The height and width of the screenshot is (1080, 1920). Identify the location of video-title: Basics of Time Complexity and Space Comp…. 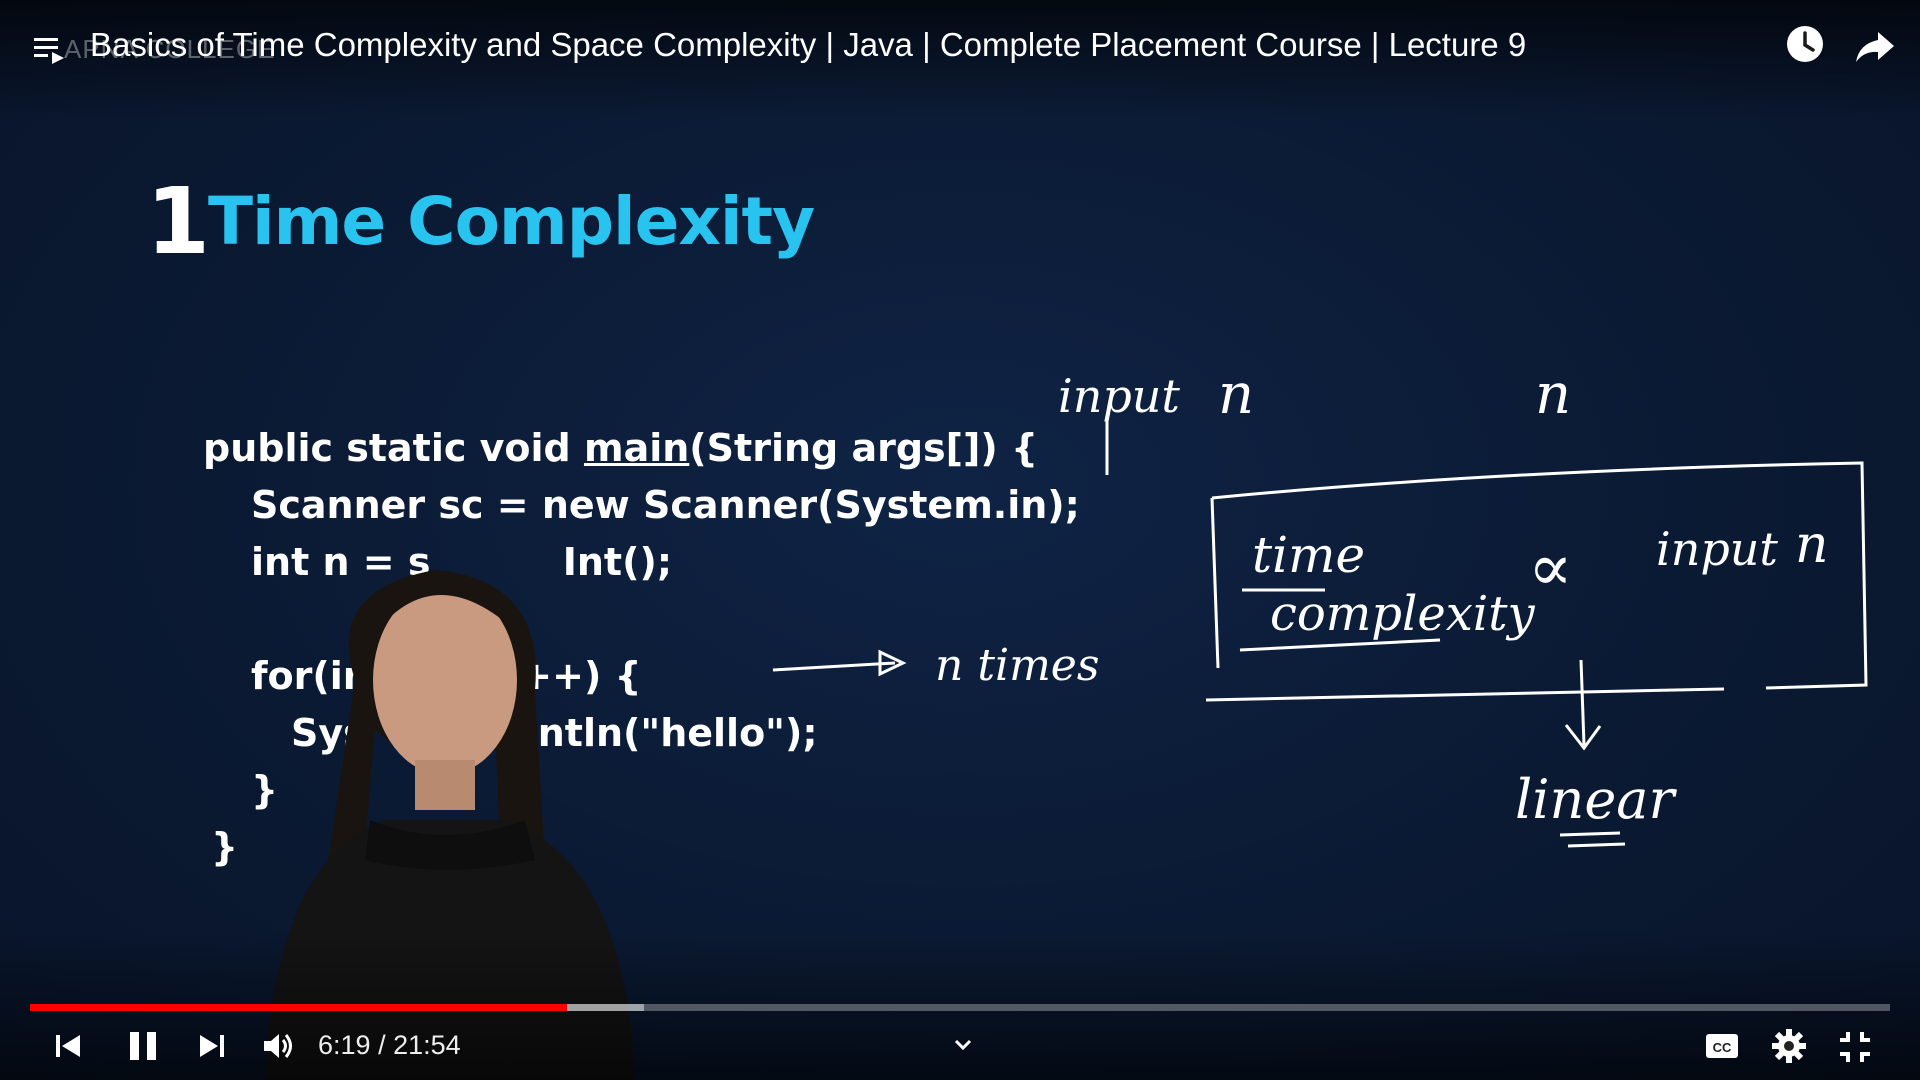
(808, 45).